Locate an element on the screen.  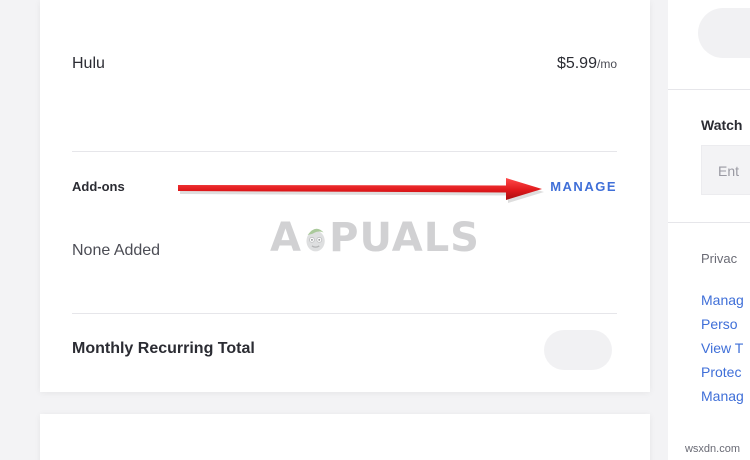
privacy-heading: Privac is located at coordinates (719, 258).